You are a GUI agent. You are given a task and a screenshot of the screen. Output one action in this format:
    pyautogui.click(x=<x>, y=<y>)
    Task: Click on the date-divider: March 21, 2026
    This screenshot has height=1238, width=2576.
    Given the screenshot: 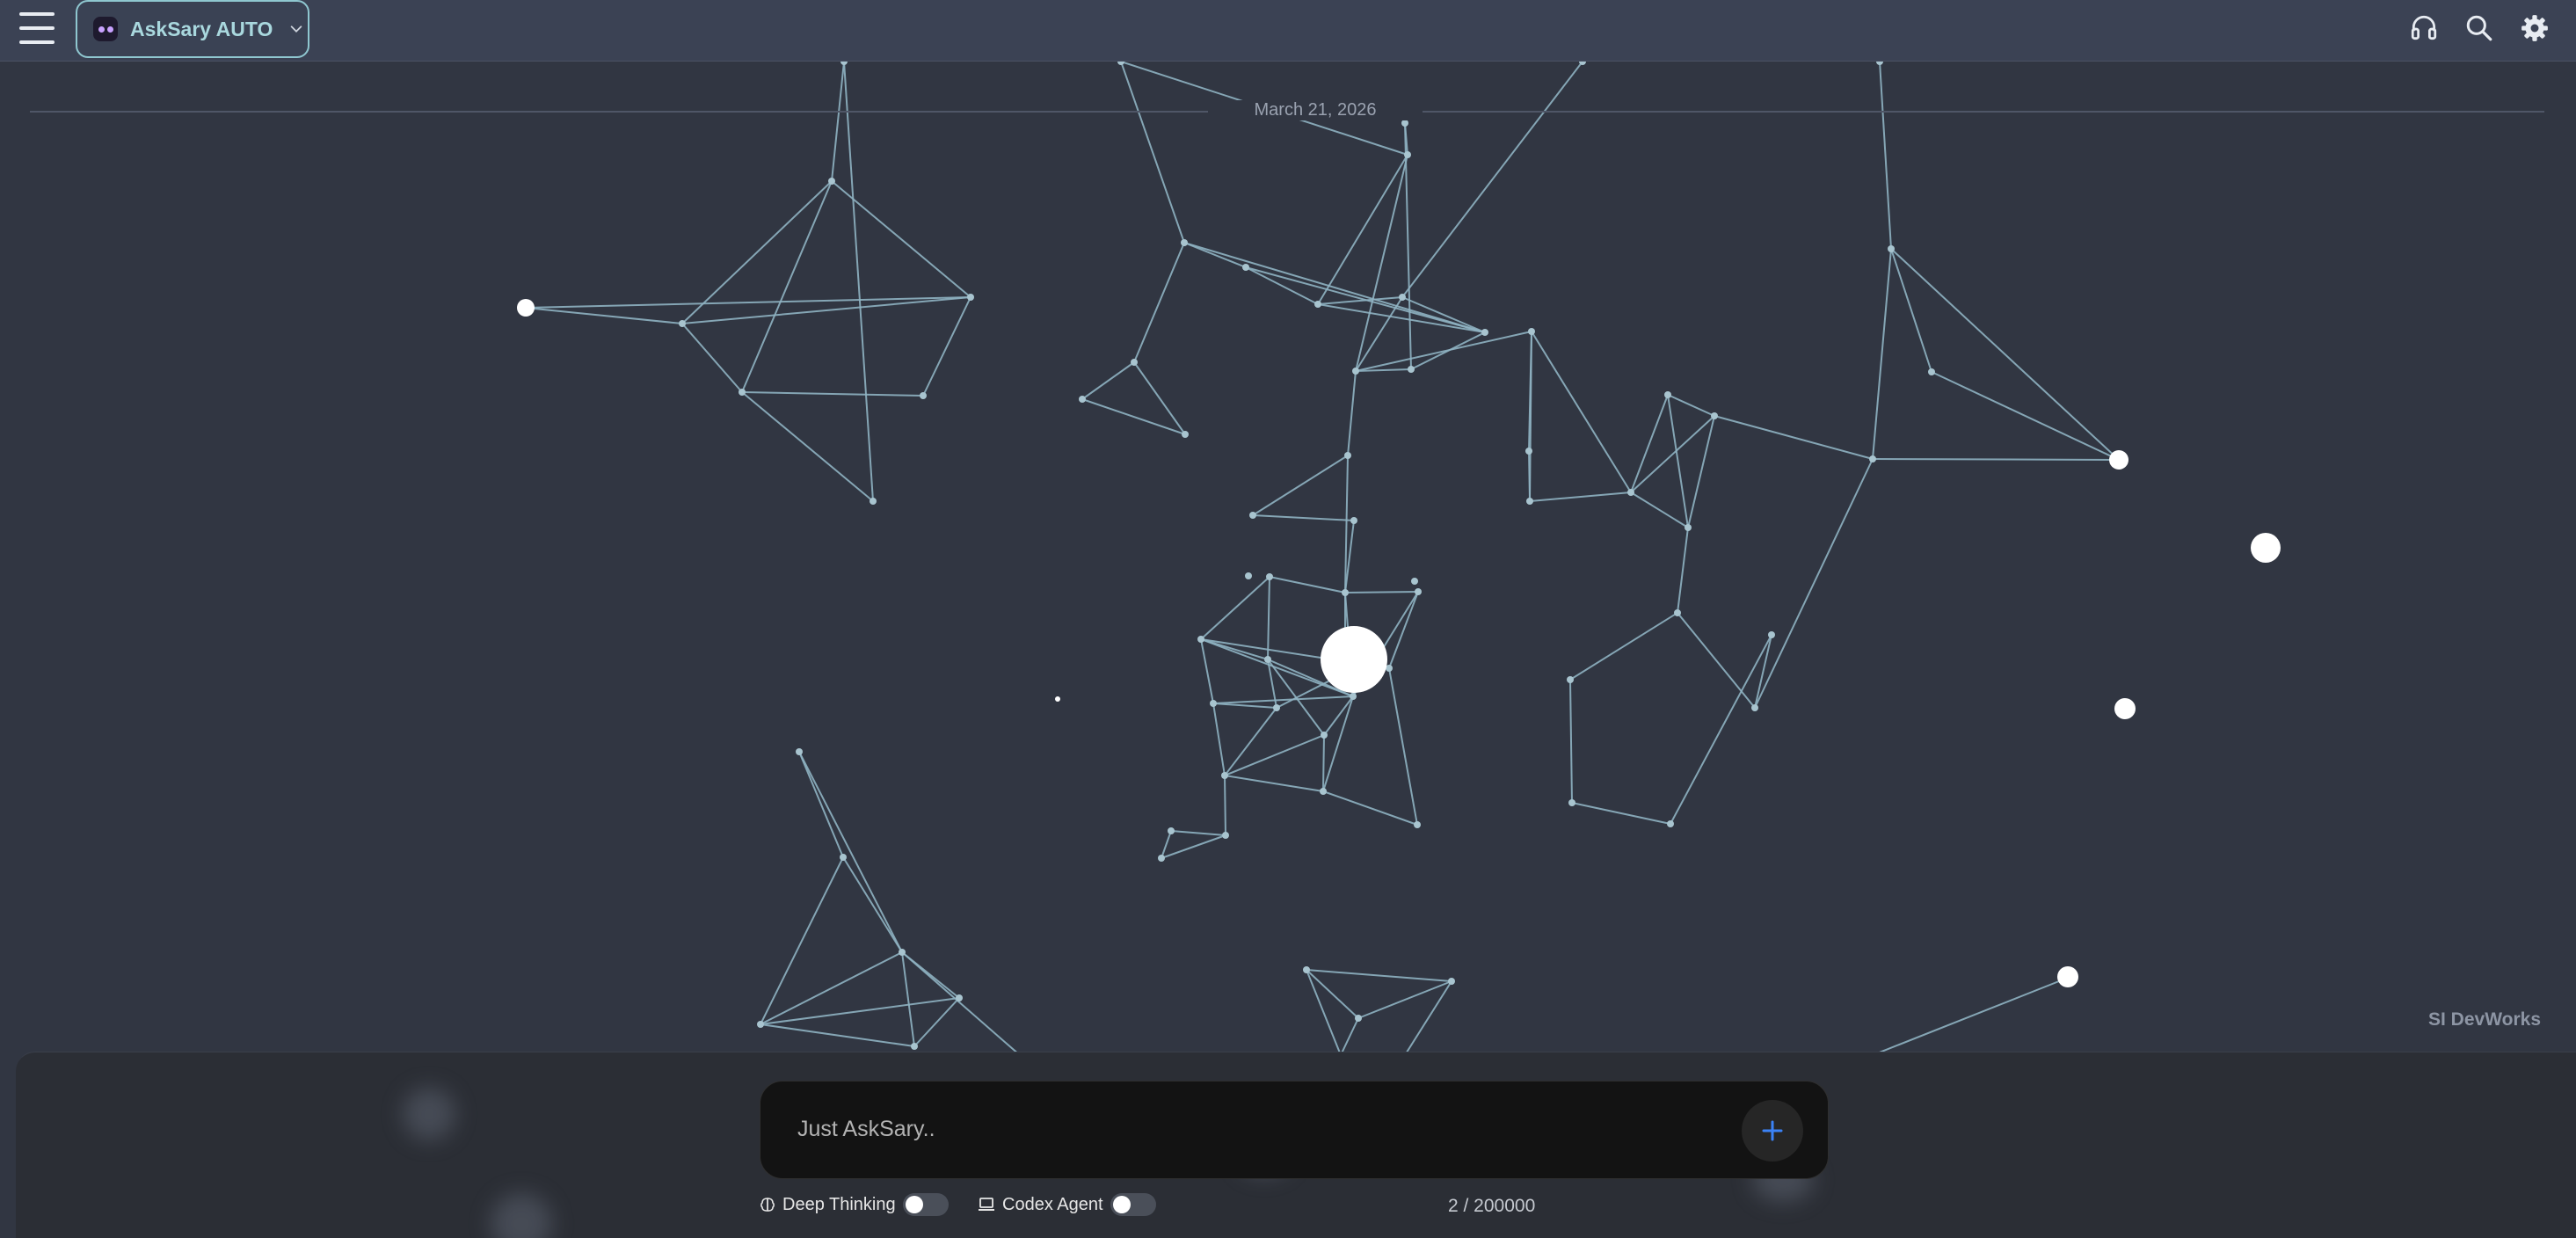 What is the action you would take?
    pyautogui.click(x=1287, y=112)
    